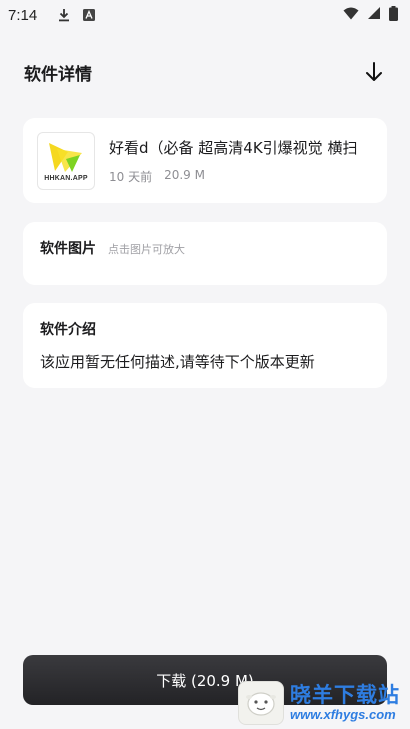 Image resolution: width=410 pixels, height=729 pixels. What do you see at coordinates (205, 15) in the screenshot?
I see `status-bar: 7:14` at bounding box center [205, 15].